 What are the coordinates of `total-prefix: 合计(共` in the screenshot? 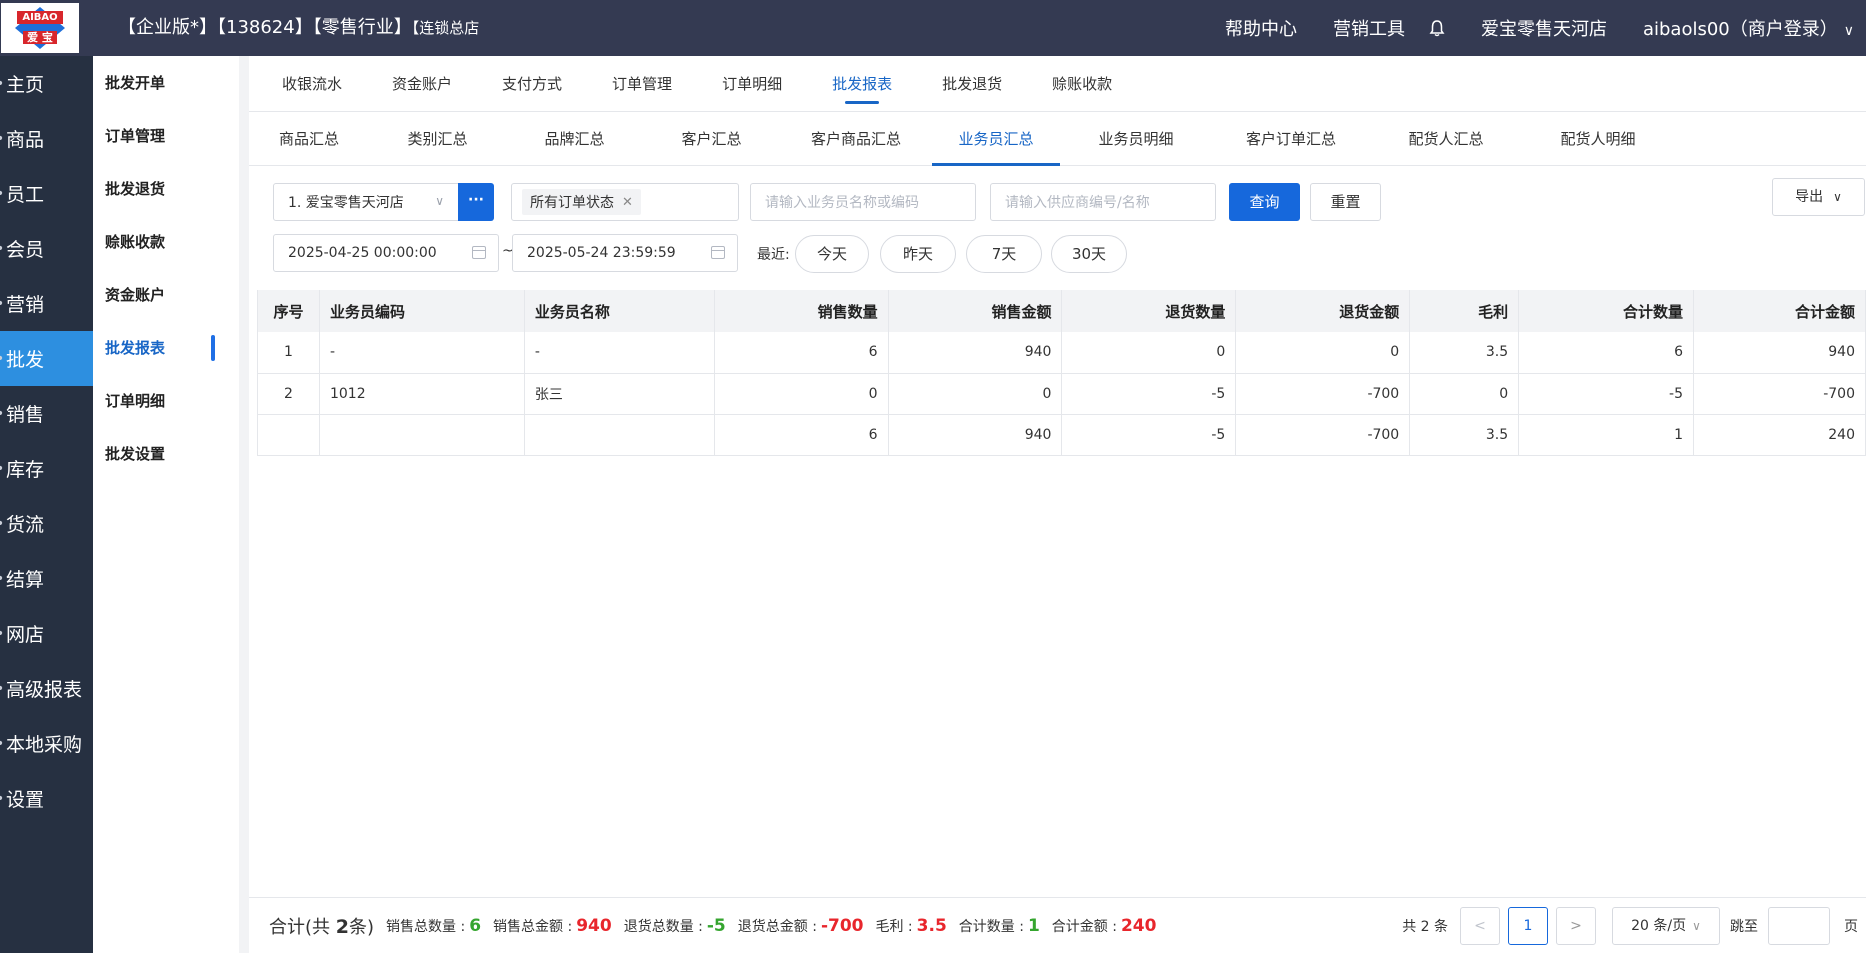 It's located at (302, 927).